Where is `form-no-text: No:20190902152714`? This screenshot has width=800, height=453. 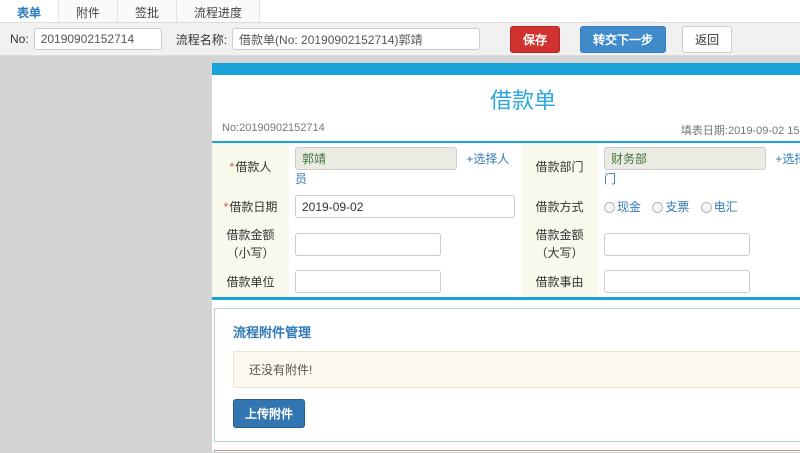
form-no-text: No:20190902152714 is located at coordinates (273, 128).